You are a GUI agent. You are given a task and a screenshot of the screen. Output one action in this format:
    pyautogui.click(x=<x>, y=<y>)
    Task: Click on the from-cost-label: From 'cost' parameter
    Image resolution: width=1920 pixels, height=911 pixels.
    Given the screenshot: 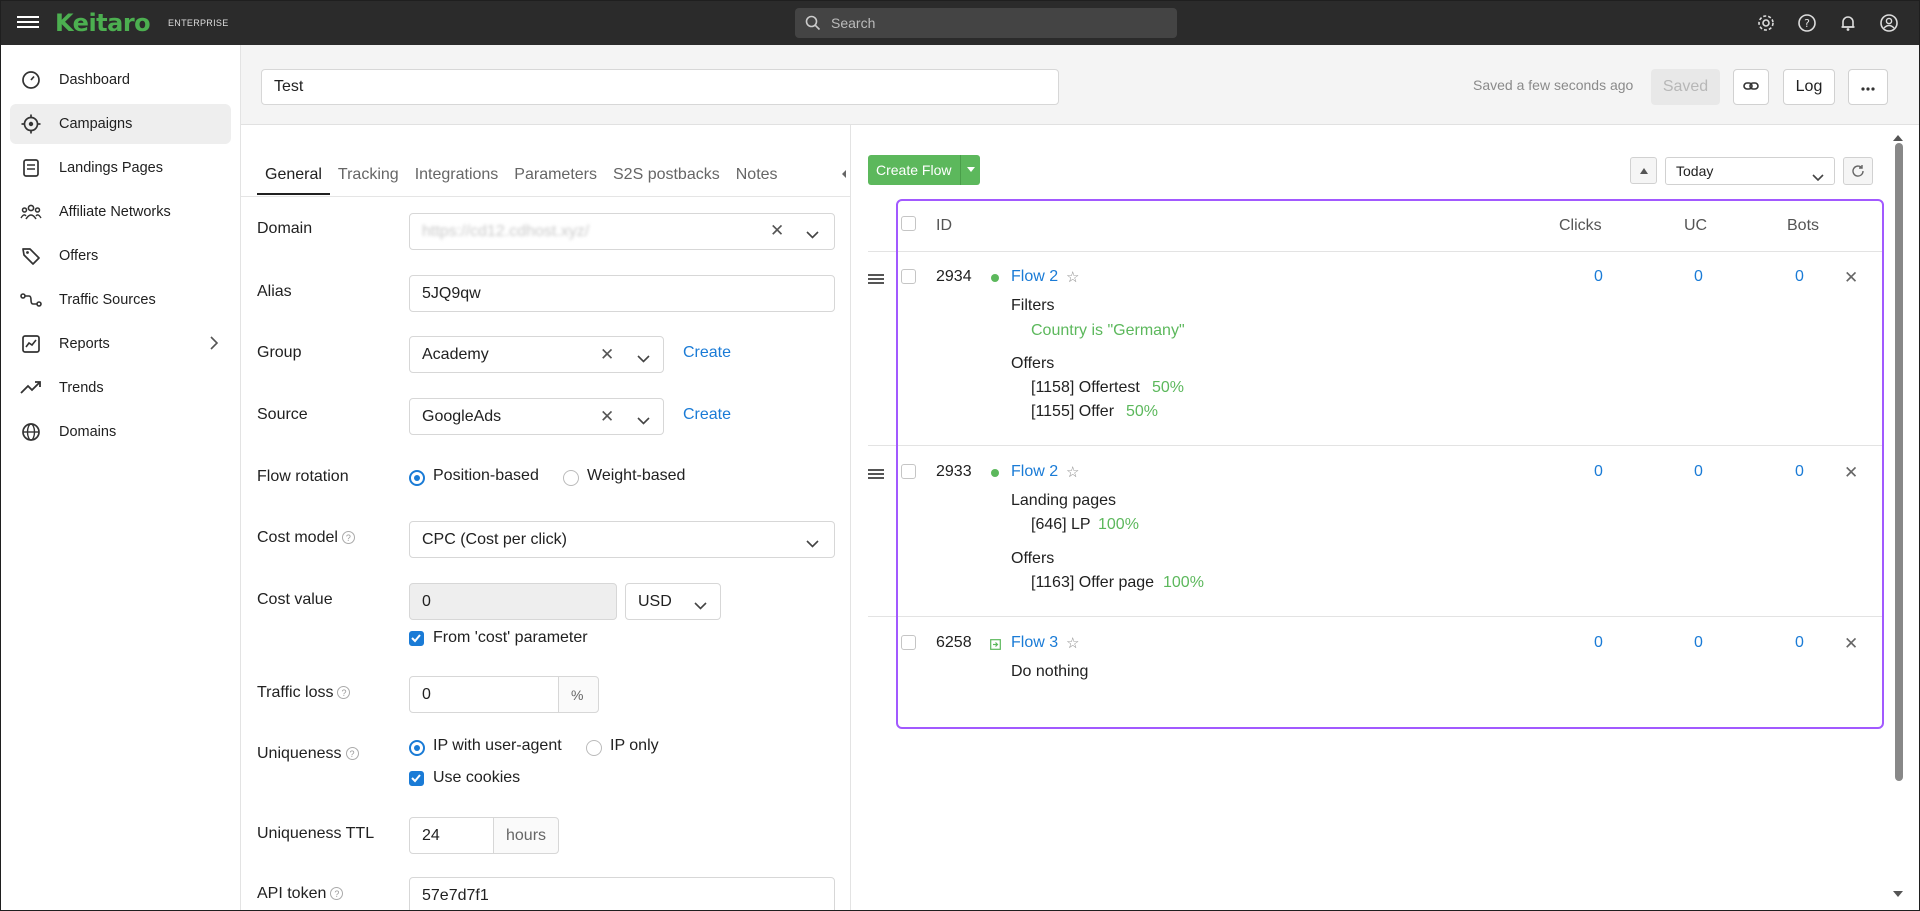 What is the action you would take?
    pyautogui.click(x=510, y=638)
    